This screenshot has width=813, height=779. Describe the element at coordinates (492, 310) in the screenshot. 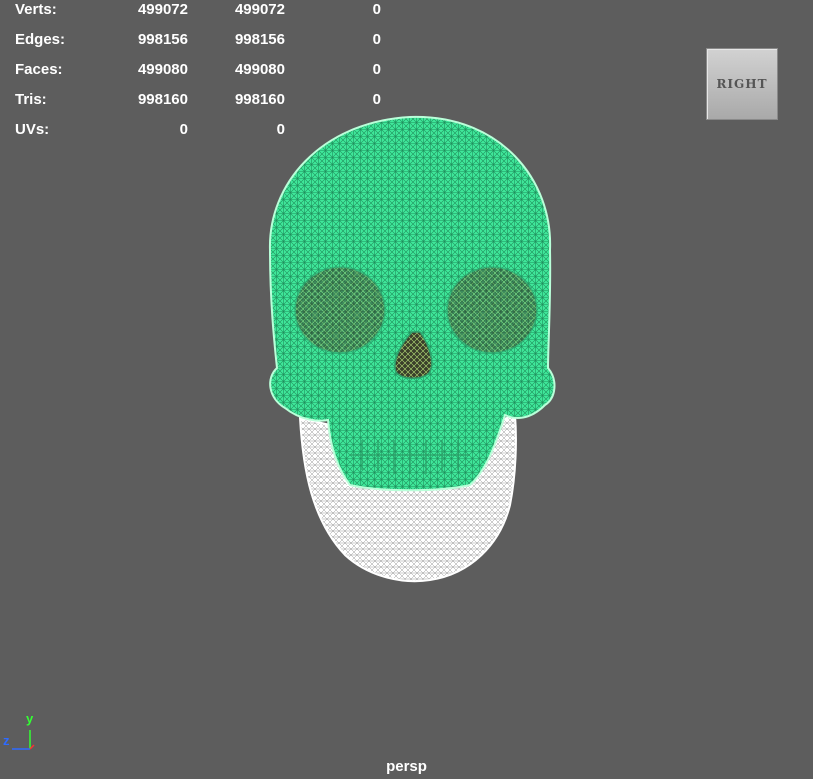

I see `right-eye-socket` at that location.